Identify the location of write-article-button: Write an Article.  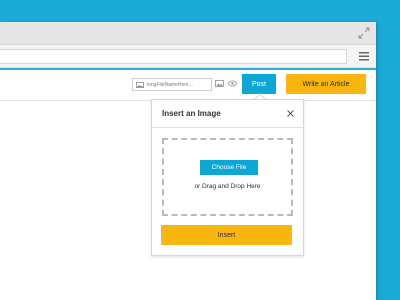
(326, 84).